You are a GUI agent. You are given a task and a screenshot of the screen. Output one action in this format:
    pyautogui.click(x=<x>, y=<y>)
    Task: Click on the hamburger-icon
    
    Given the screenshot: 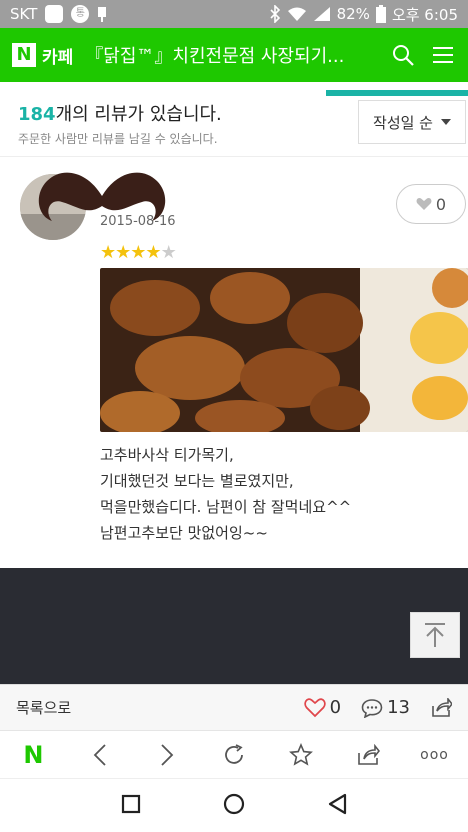 What is the action you would take?
    pyautogui.click(x=443, y=55)
    